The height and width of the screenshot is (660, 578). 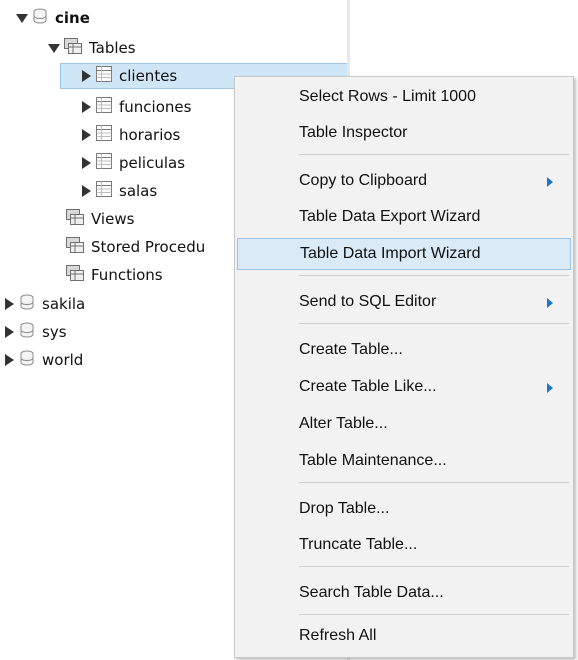 I want to click on menu-item-label: Send to SQL Editor, so click(x=368, y=301).